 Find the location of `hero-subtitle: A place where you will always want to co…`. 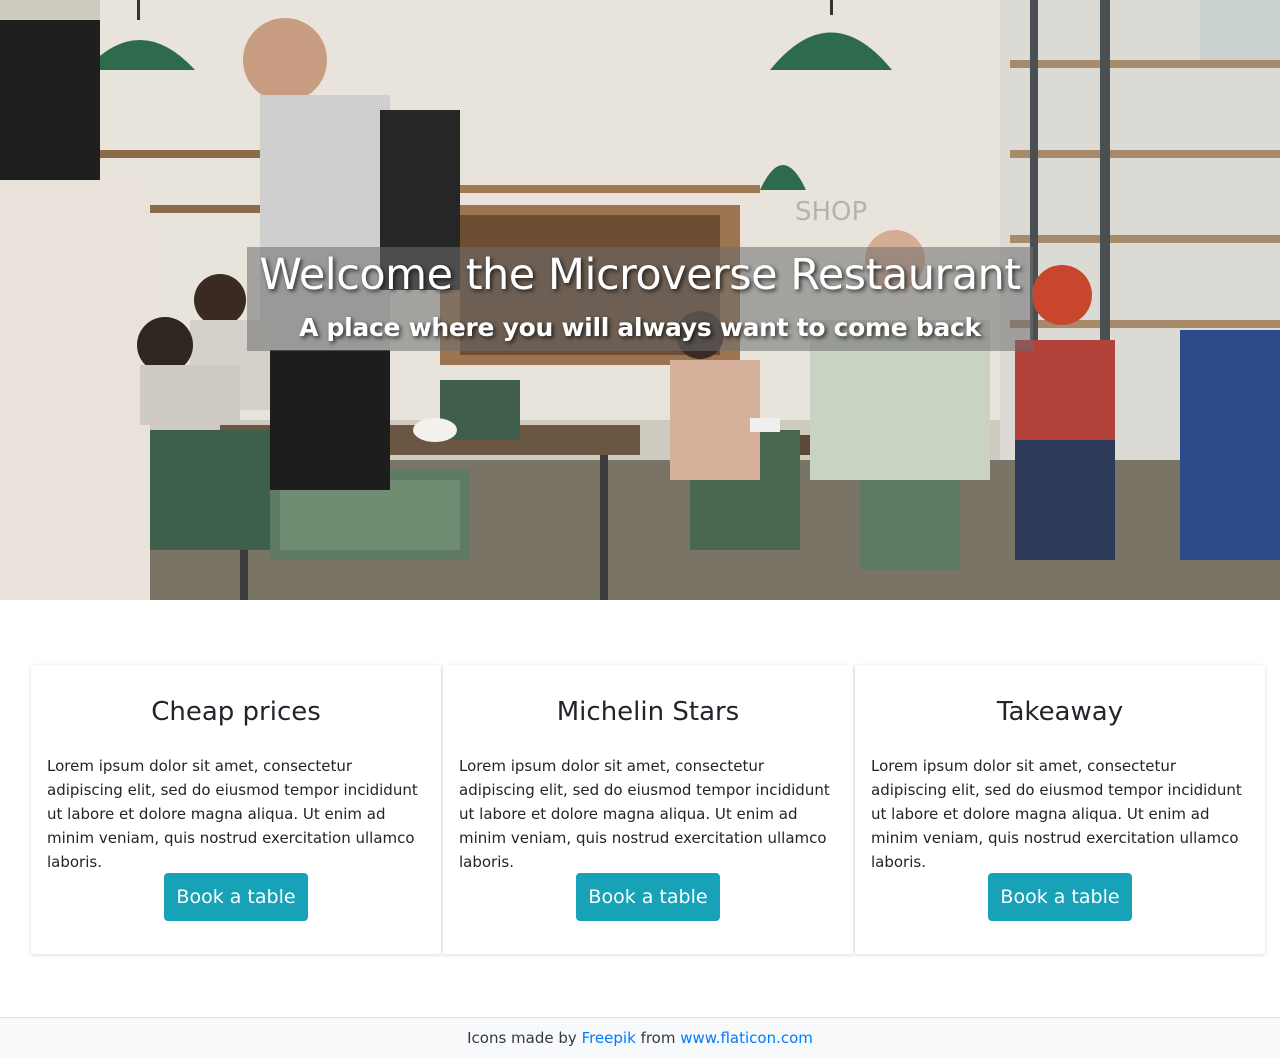

hero-subtitle: A place where you will always want to co… is located at coordinates (640, 327).